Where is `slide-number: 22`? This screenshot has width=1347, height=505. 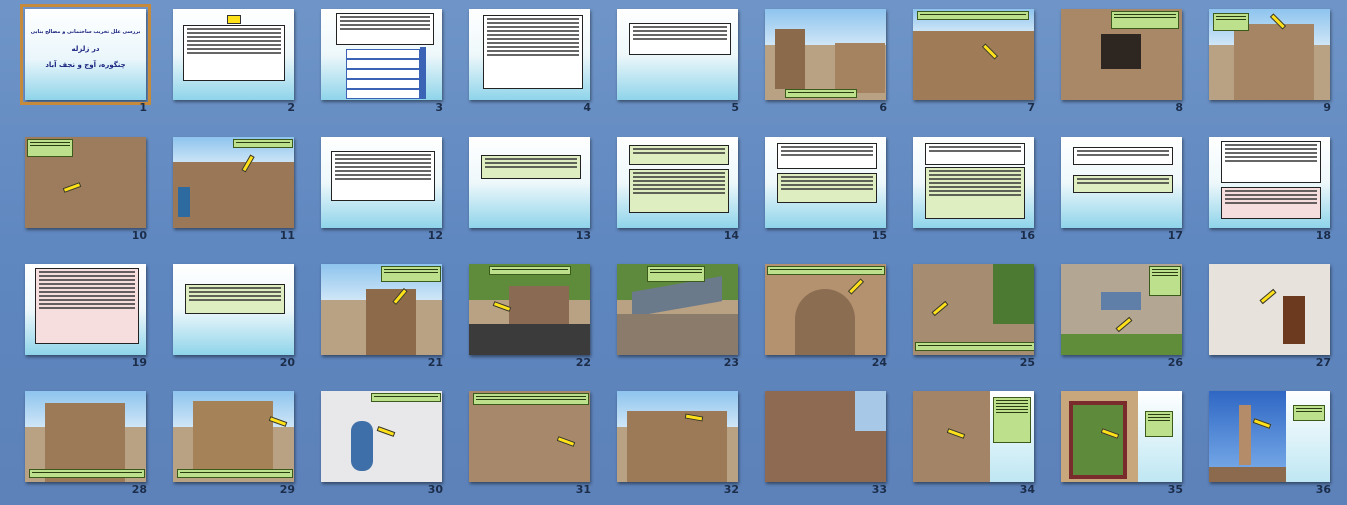
slide-number: 22 is located at coordinates (583, 362).